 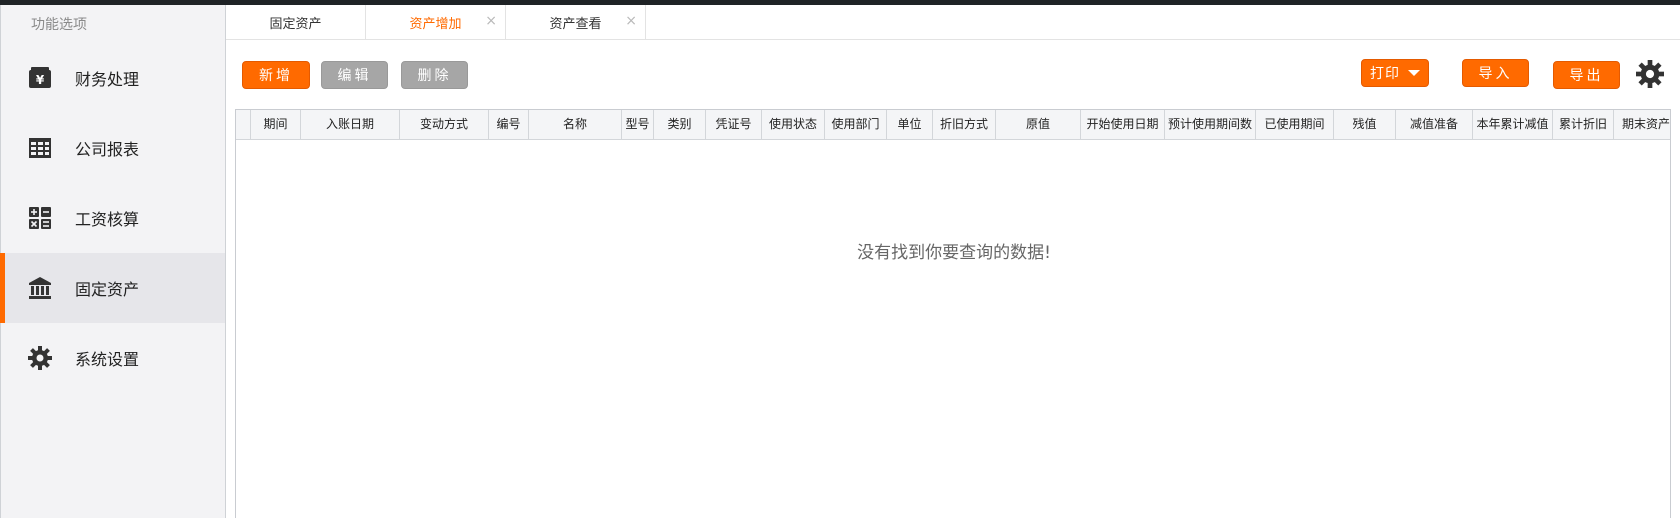 What do you see at coordinates (107, 79) in the screenshot?
I see `sidebar-item-label: 财务处理` at bounding box center [107, 79].